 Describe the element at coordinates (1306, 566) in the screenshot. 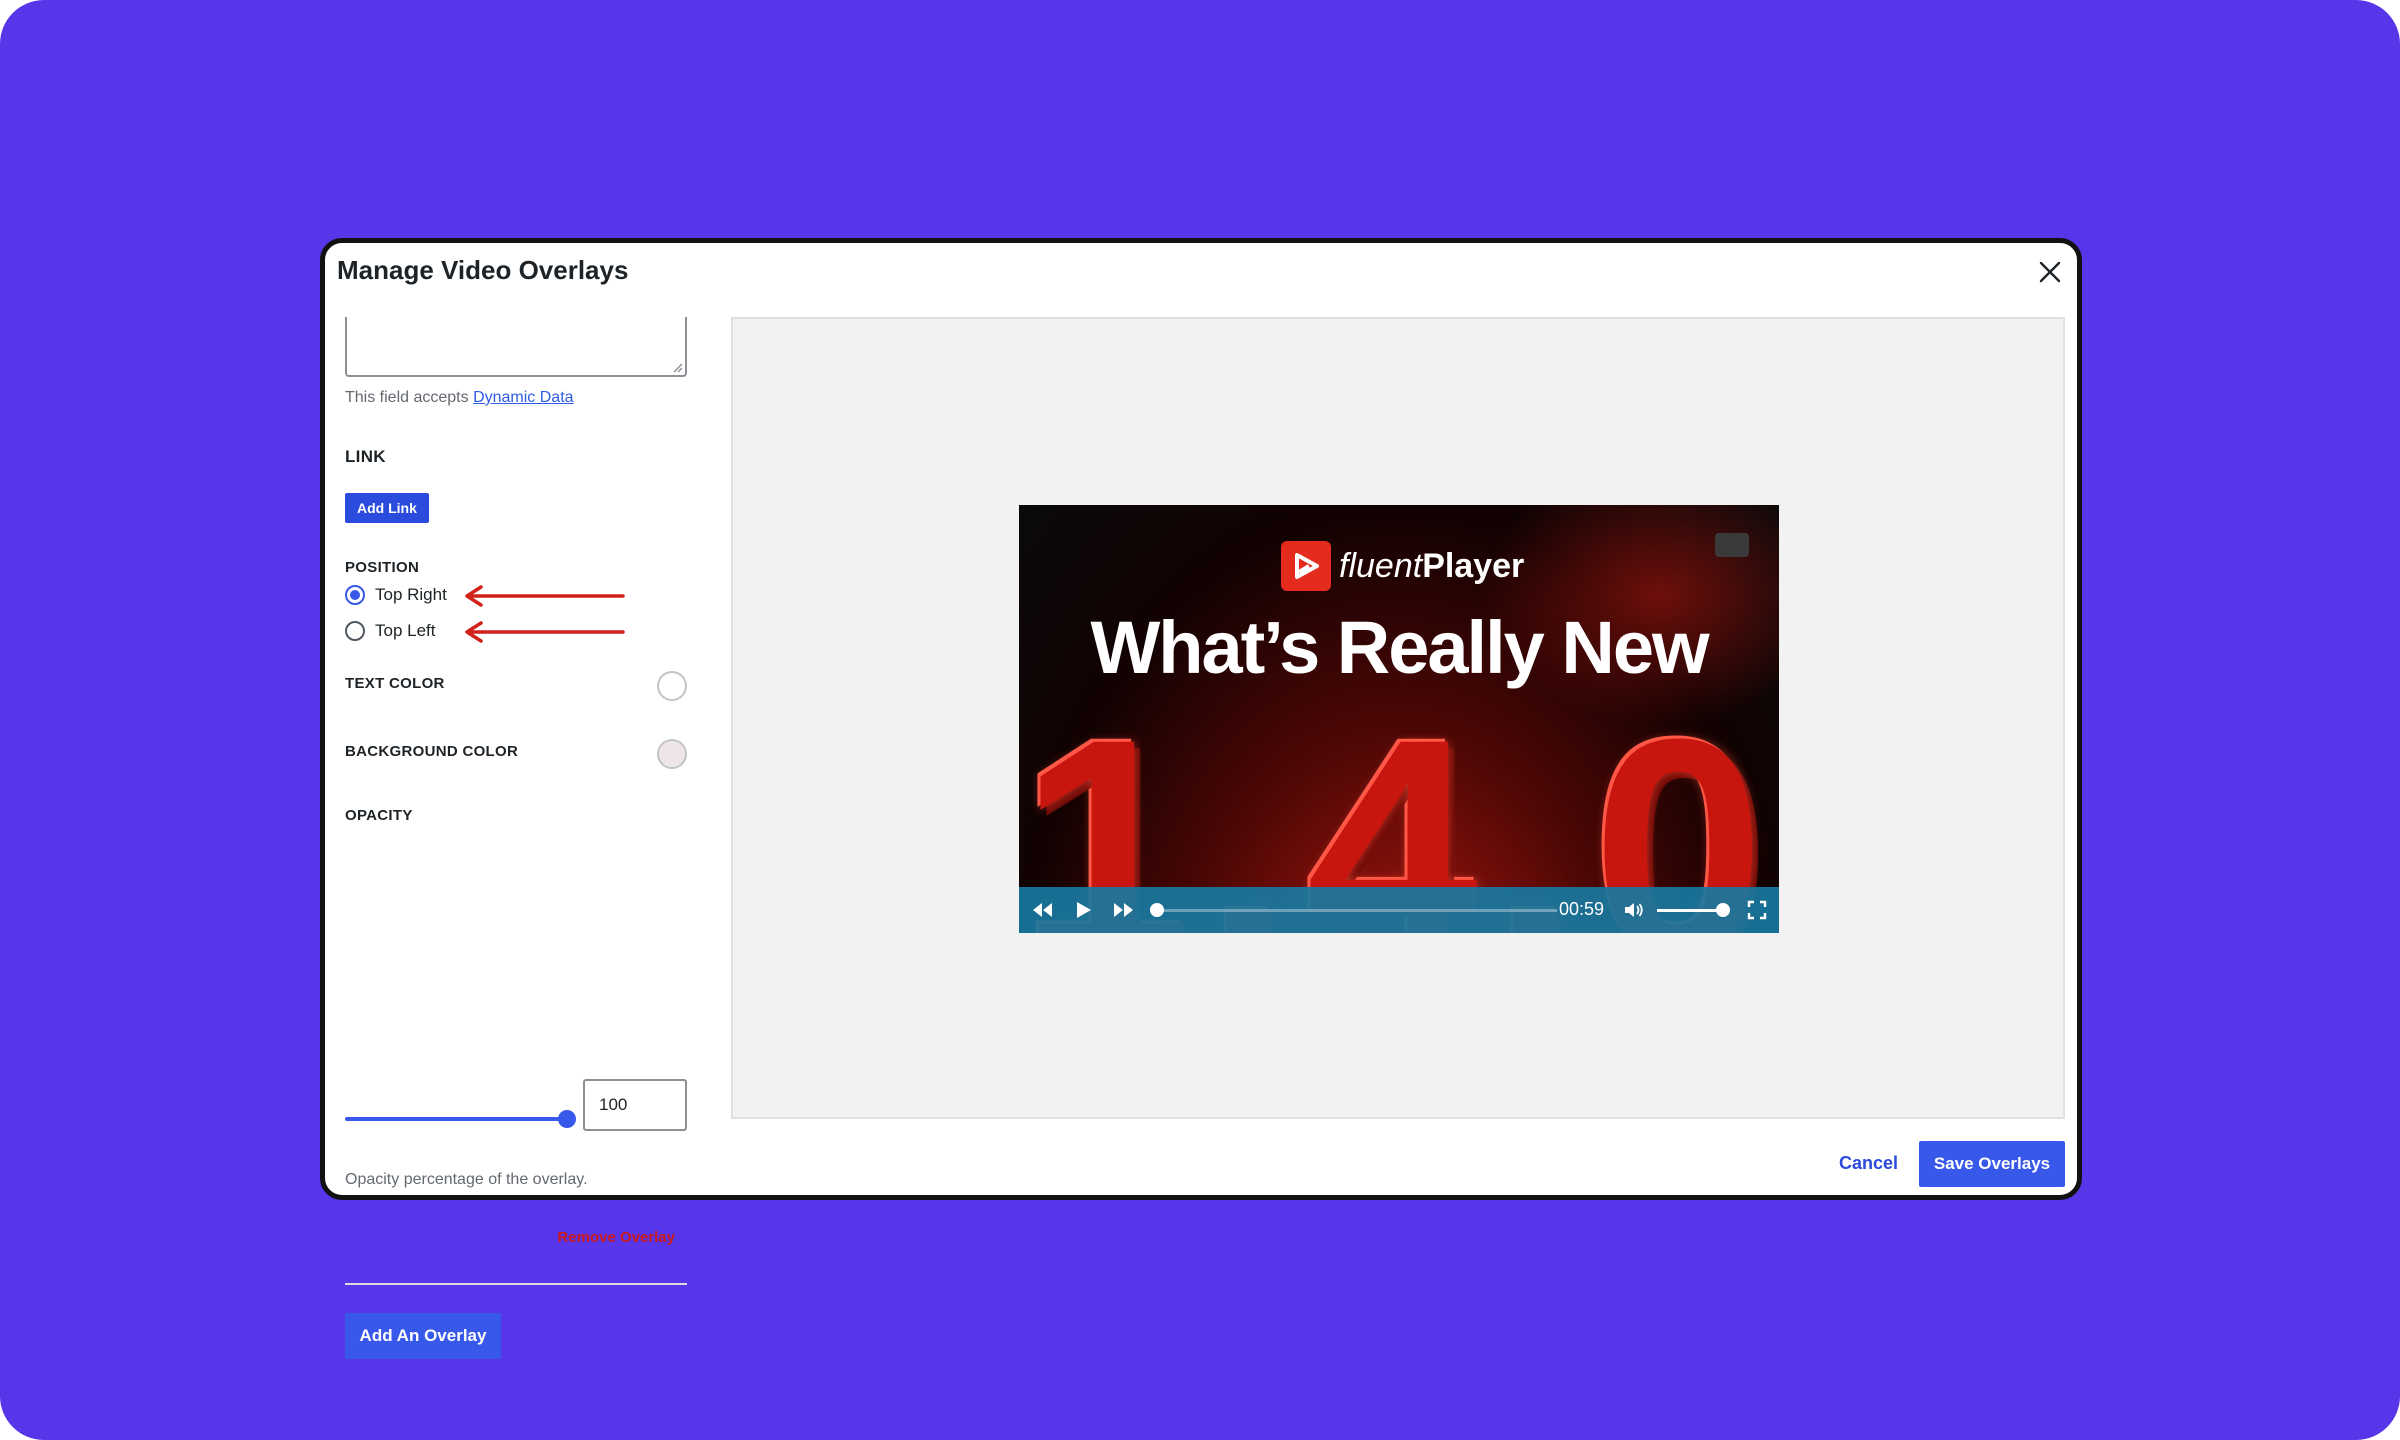

I see `play-logo-icon` at that location.